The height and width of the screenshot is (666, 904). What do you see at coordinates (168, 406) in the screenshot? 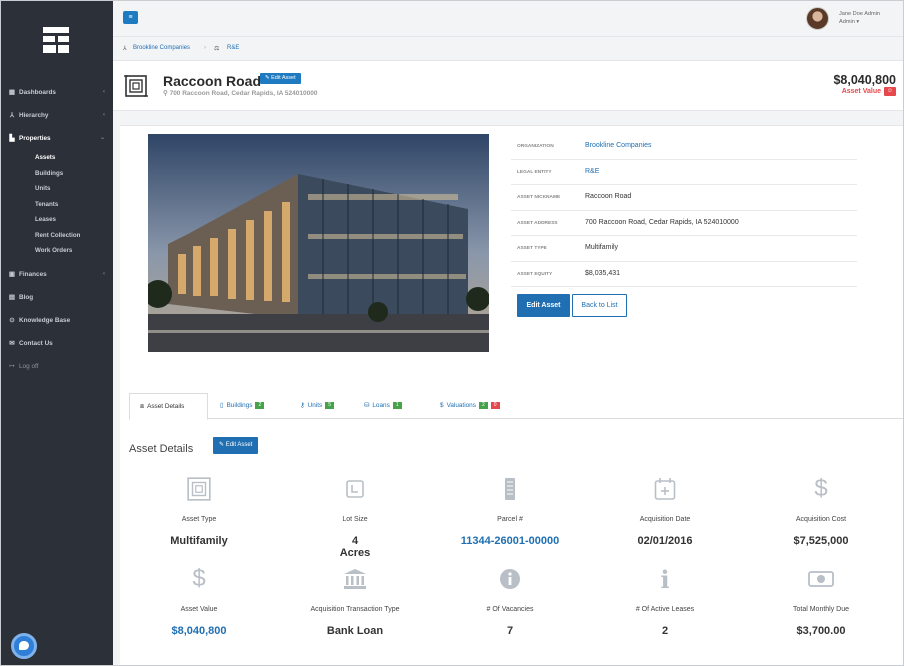
I see `tab-asset-details: ⧈ Asset Details` at bounding box center [168, 406].